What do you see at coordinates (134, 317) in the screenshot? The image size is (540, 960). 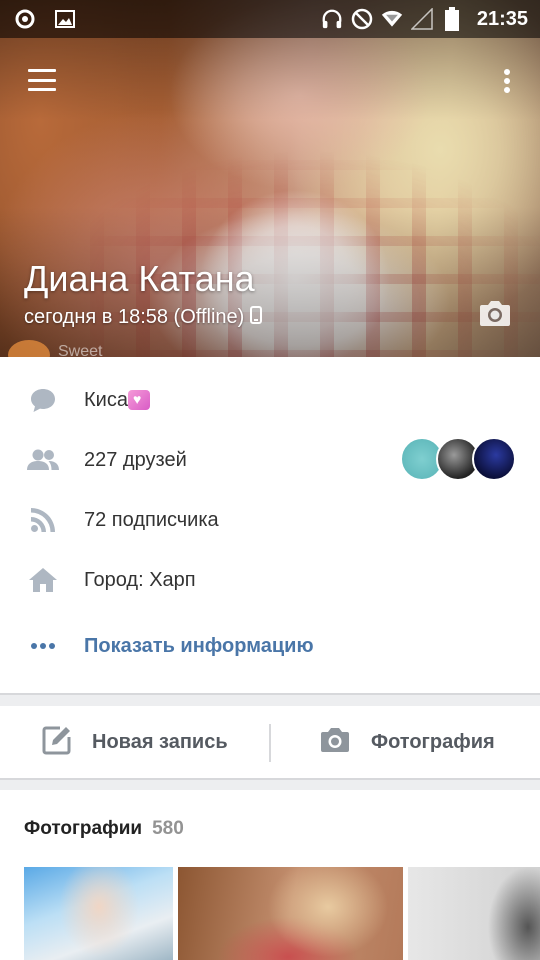 I see `online-status: сегодня в 18:58 (Offline)` at bounding box center [134, 317].